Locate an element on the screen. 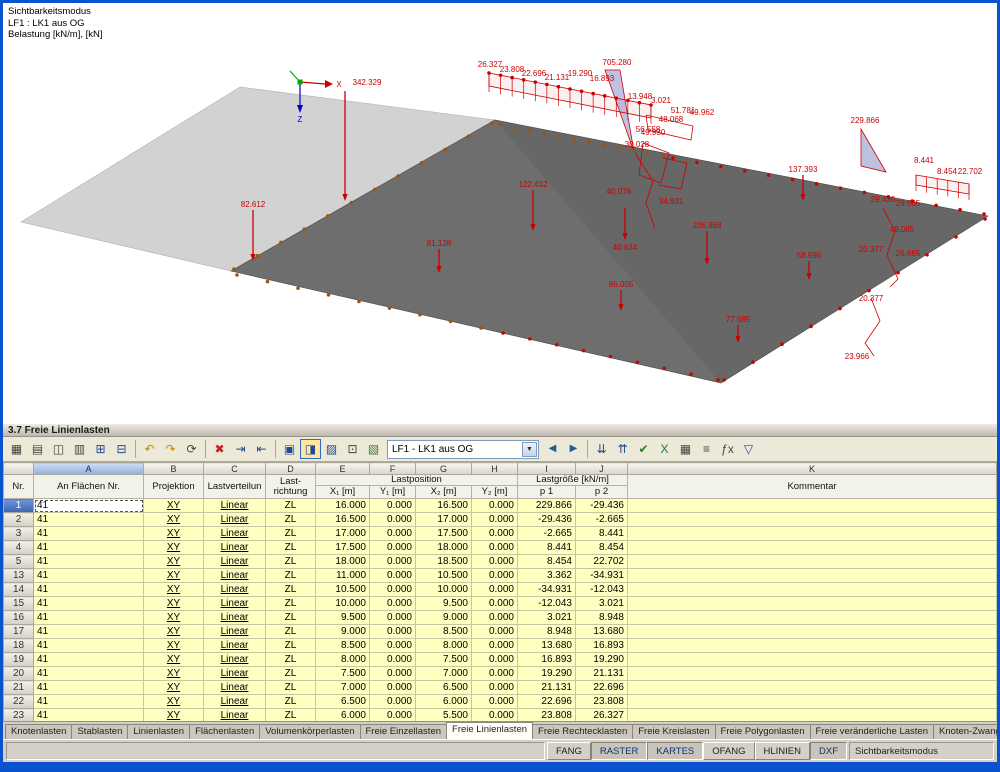 The height and width of the screenshot is (772, 1000). column-letter-J: J is located at coordinates (601, 468).